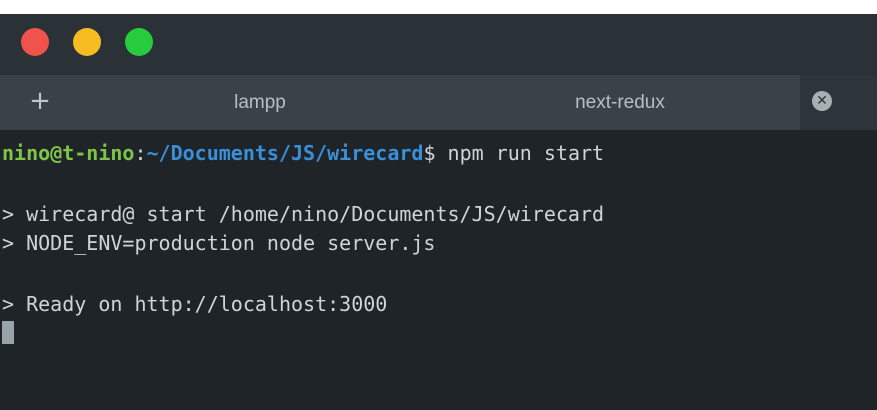 Image resolution: width=877 pixels, height=410 pixels. What do you see at coordinates (195, 304) in the screenshot?
I see `output-line: > Ready on http://localhost:3000` at bounding box center [195, 304].